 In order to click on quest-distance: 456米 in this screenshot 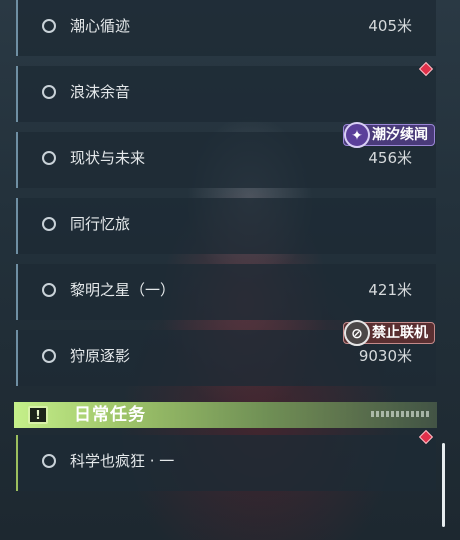, I will do `click(390, 158)`.